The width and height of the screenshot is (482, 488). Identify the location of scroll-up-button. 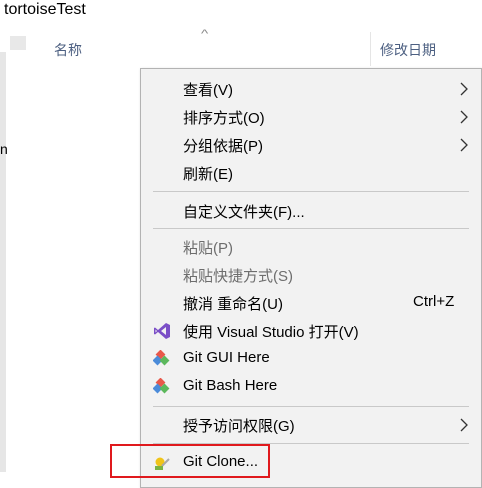
(18, 43).